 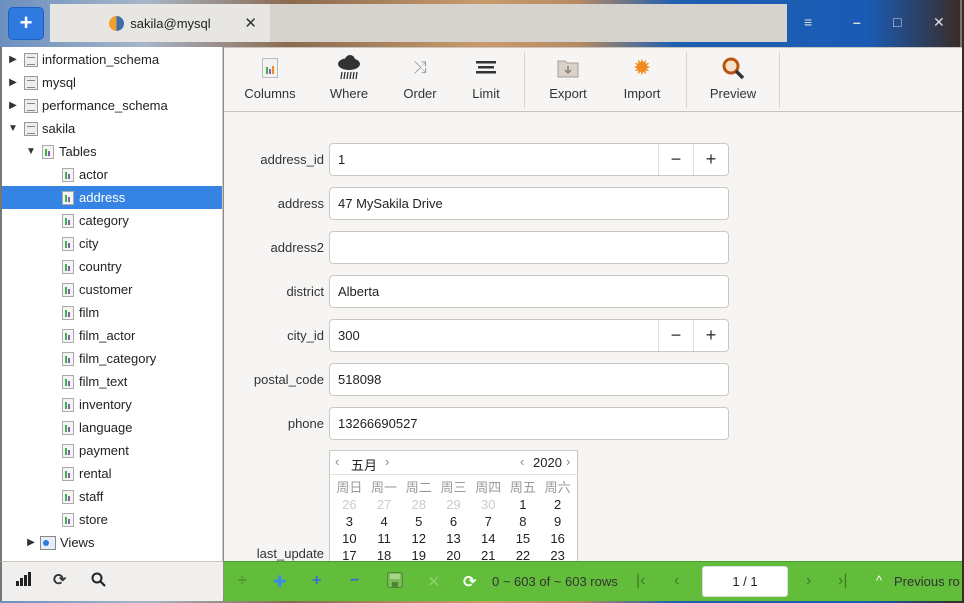 What do you see at coordinates (488, 504) in the screenshot?
I see `calendar-day: 30` at bounding box center [488, 504].